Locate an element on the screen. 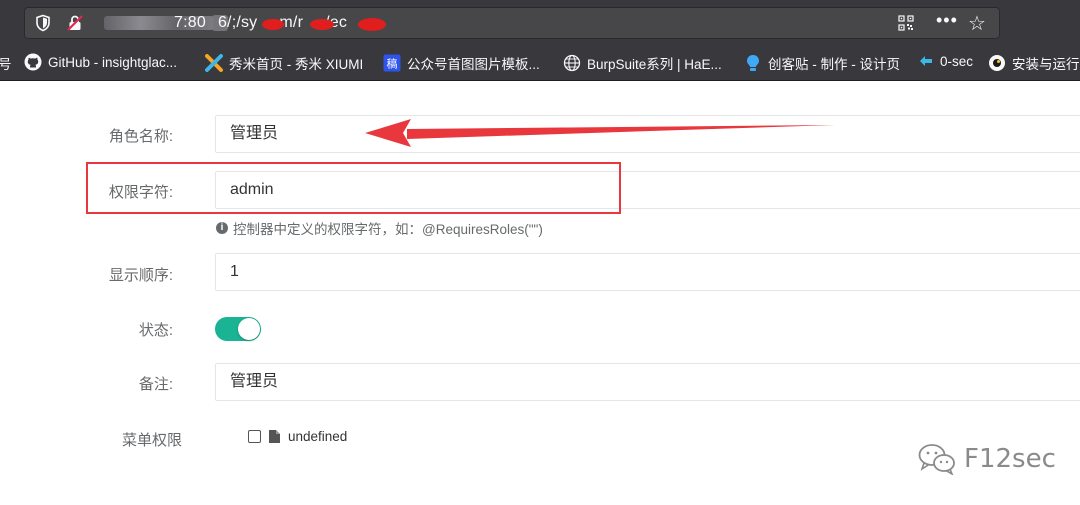 The height and width of the screenshot is (505, 1080). role-key-hint-text: 控制器中定义的权限字符，如：@RequiresRoles("") is located at coordinates (388, 229).